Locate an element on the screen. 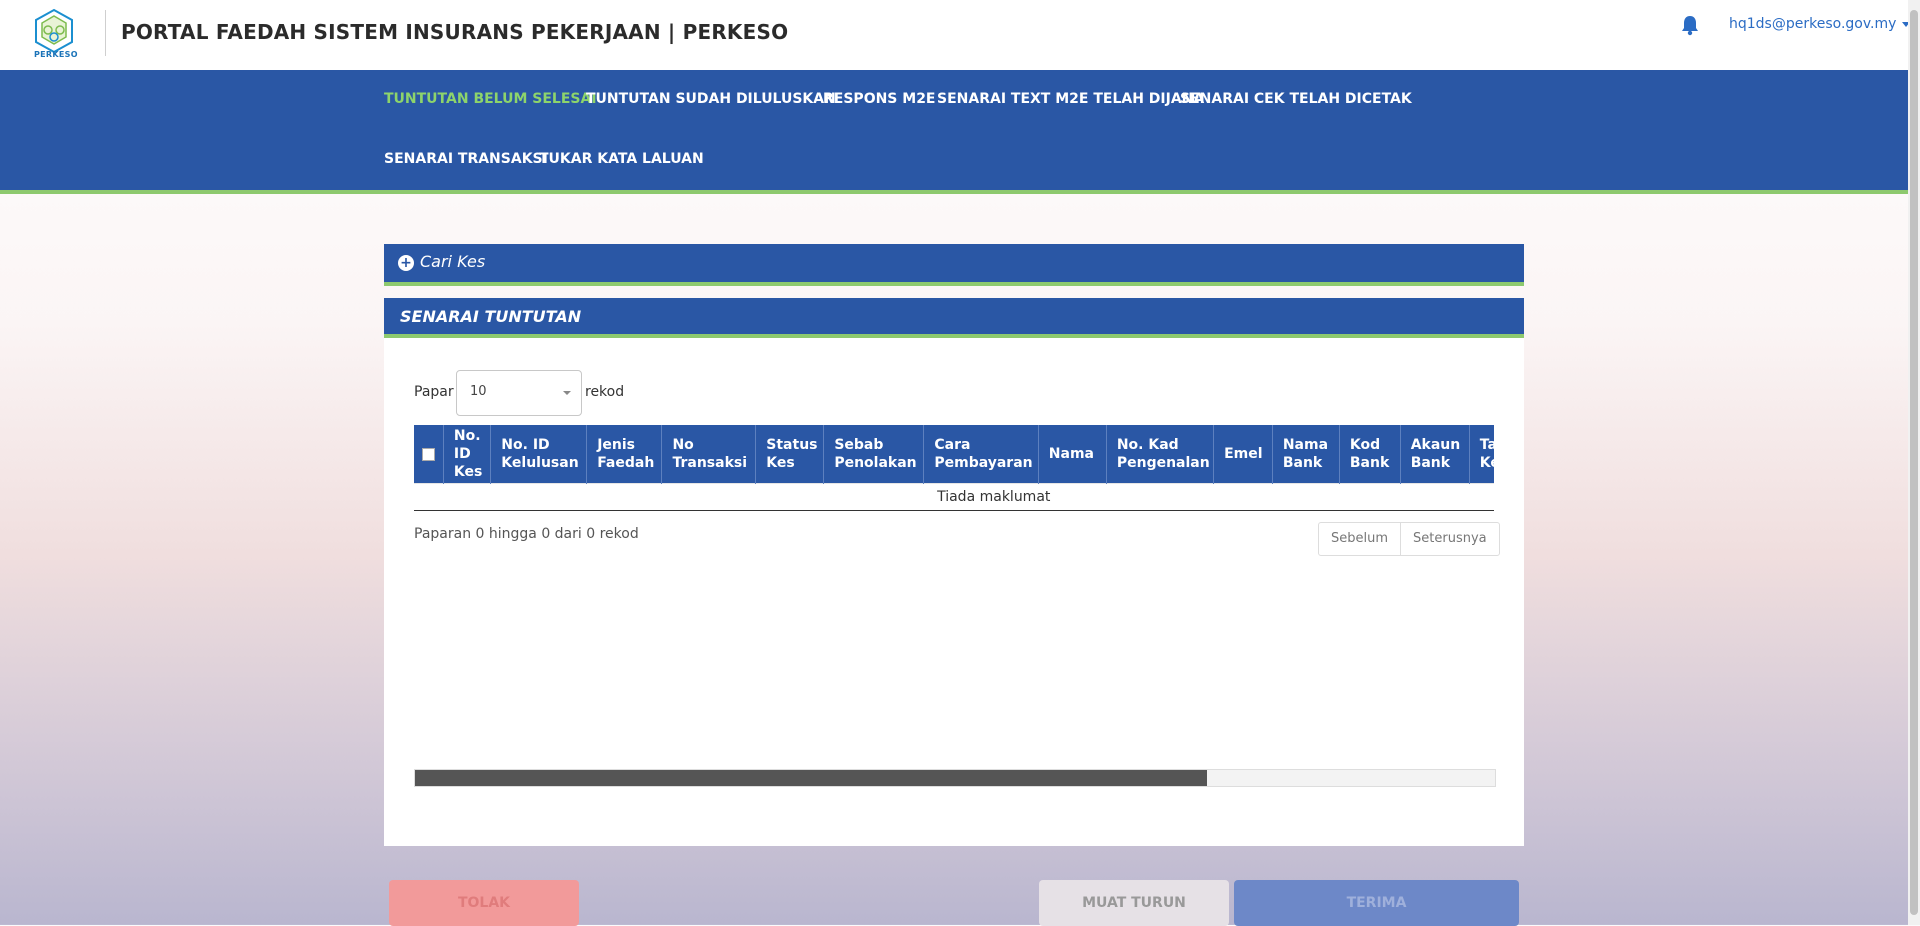 The height and width of the screenshot is (926, 1920). nav-item-respons-m2e: RESPONS M2E is located at coordinates (879, 99).